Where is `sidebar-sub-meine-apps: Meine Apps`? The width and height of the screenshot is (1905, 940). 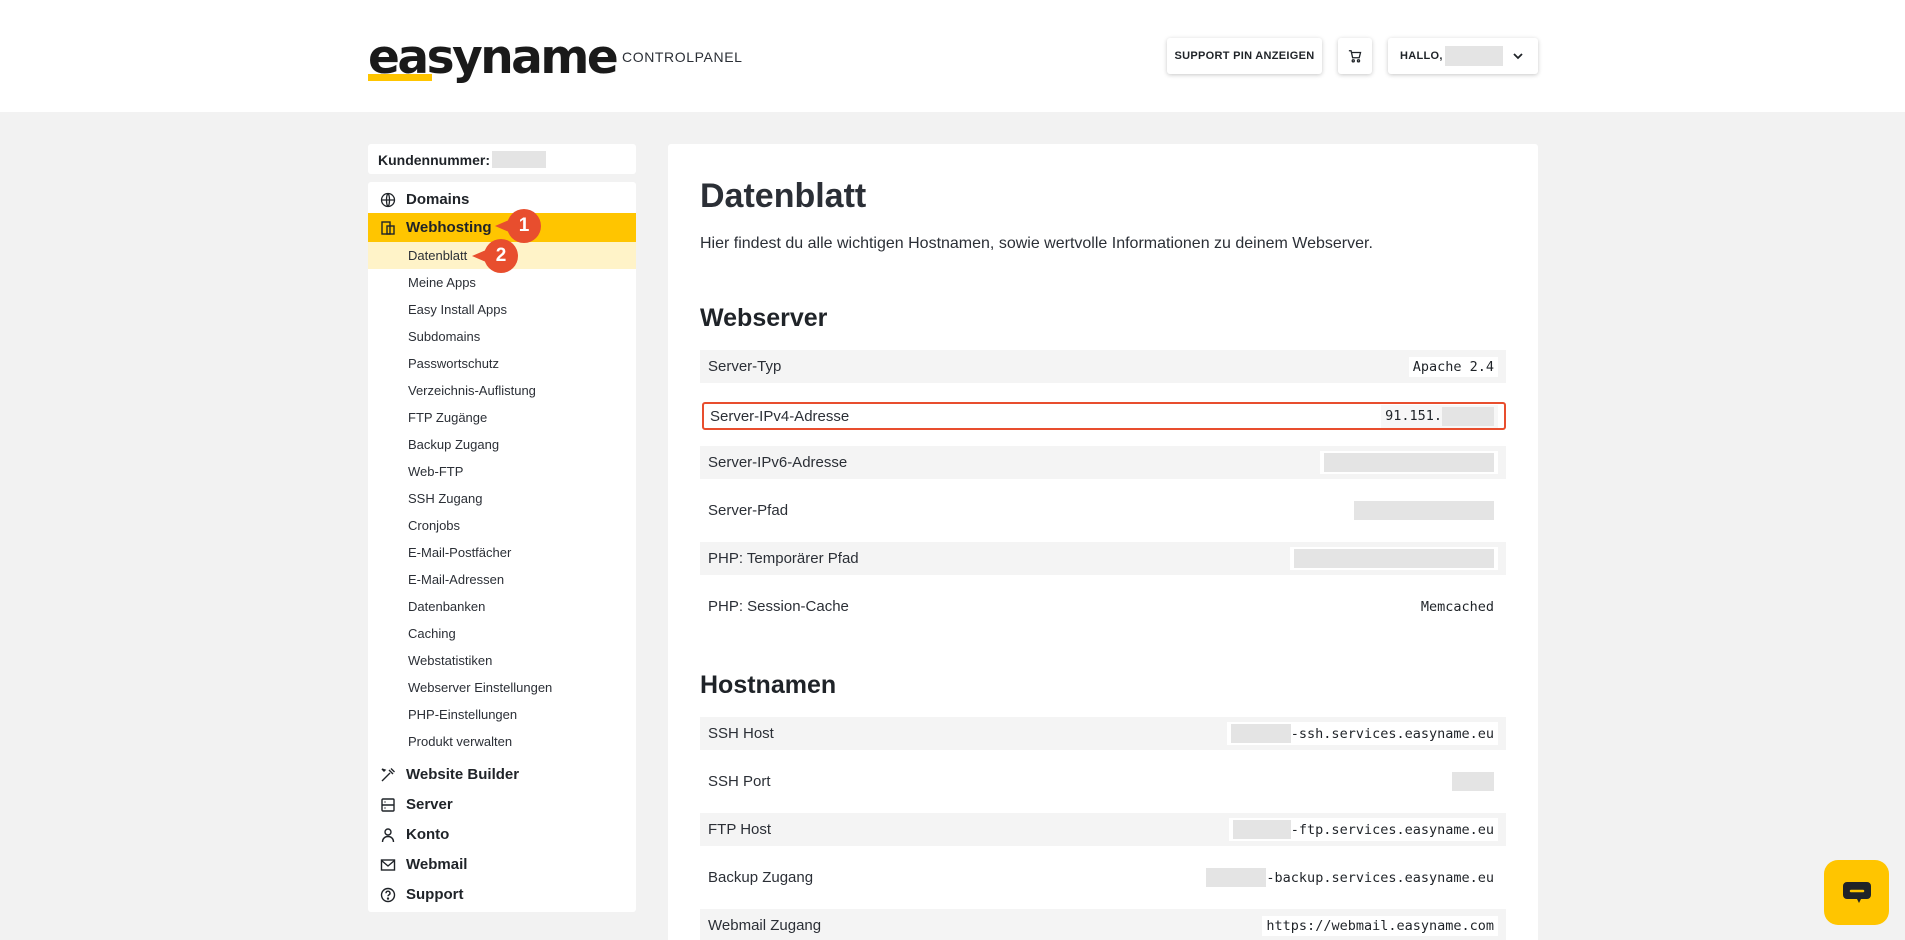
sidebar-sub-meine-apps: Meine Apps is located at coordinates (502, 282).